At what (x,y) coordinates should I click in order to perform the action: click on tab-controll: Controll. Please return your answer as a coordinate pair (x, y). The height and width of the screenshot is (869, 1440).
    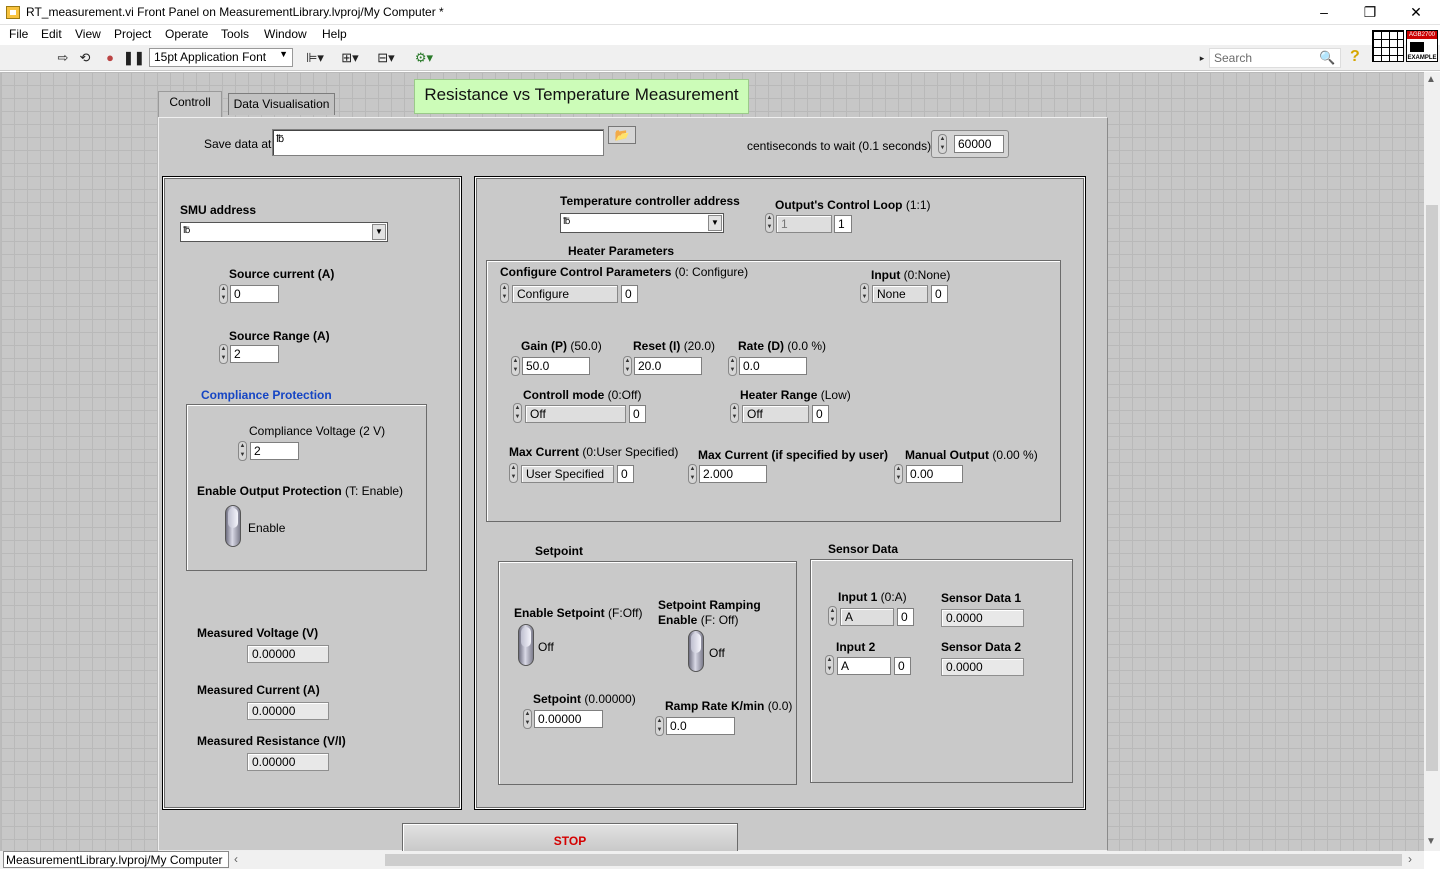
    Looking at the image, I should click on (190, 104).